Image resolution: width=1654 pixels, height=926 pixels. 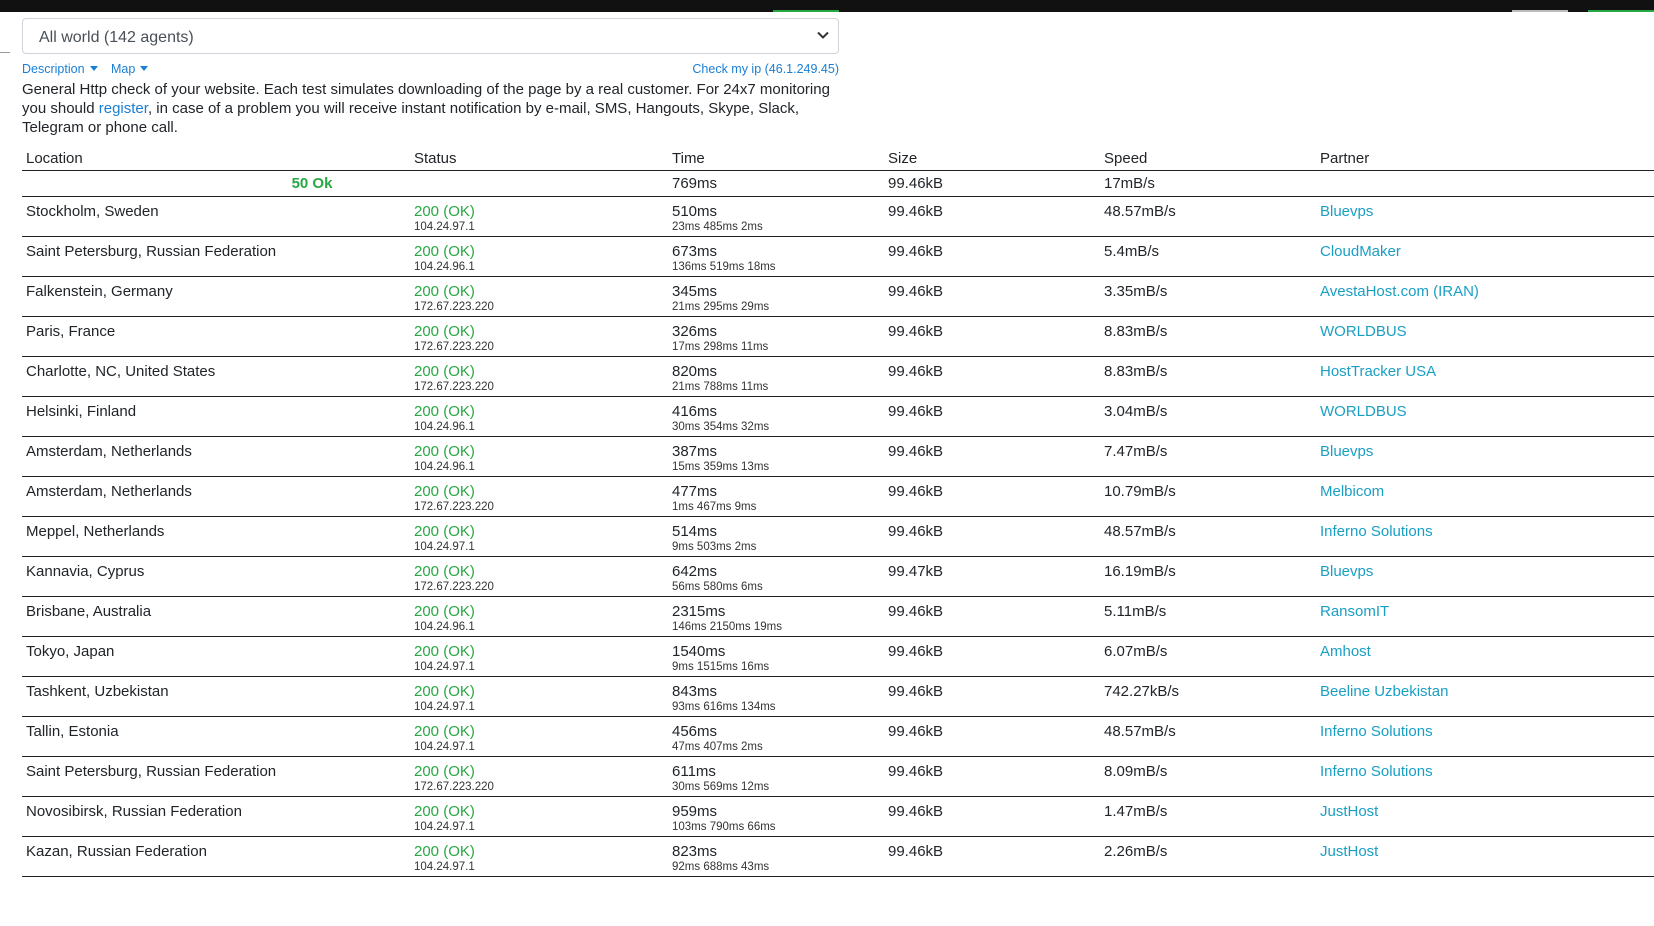 What do you see at coordinates (717, 227) in the screenshot?
I see `time-breakdown: 23ms 485ms 2ms` at bounding box center [717, 227].